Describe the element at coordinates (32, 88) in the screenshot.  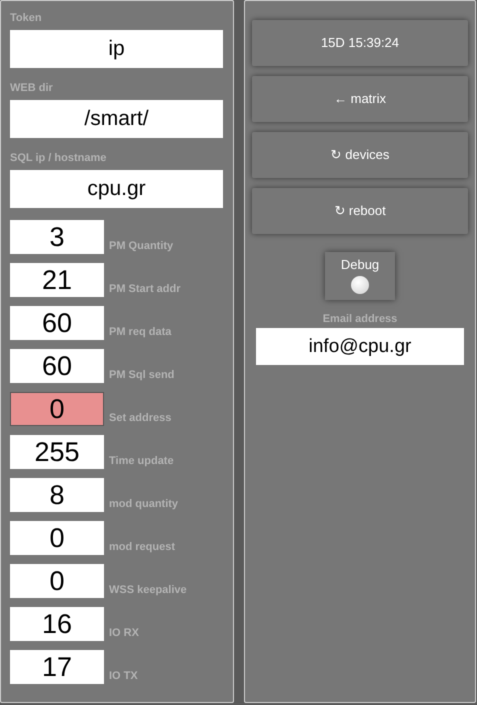
I see `field-label: WEB dir` at that location.